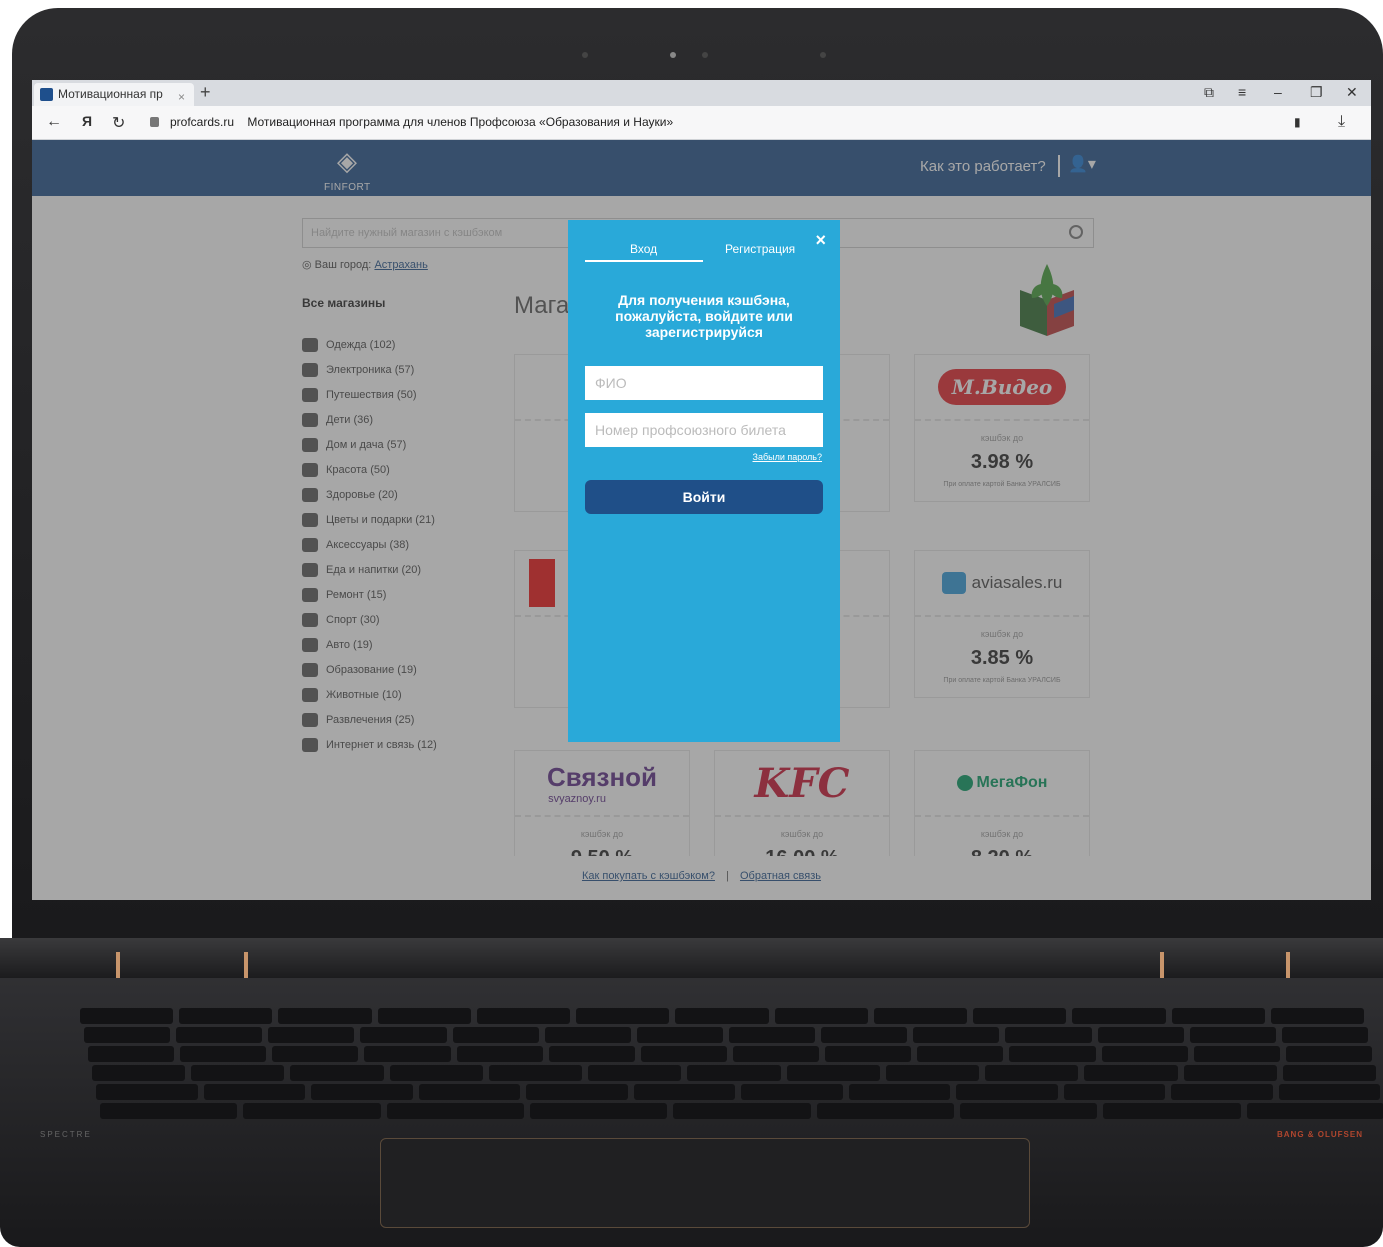  What do you see at coordinates (704, 430) in the screenshot?
I see `union-card-input` at bounding box center [704, 430].